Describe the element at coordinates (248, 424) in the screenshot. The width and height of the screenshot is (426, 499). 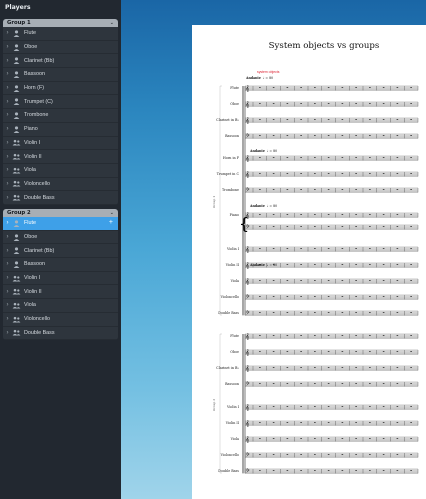
I see `treble-clef: 𝄞` at that location.